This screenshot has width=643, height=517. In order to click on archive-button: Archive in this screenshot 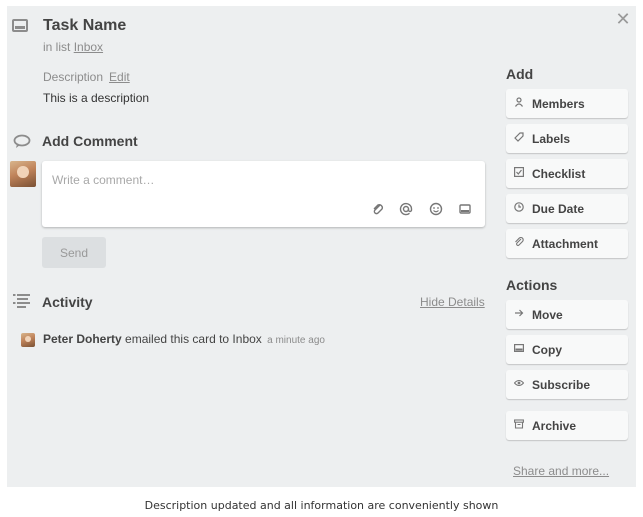, I will do `click(567, 425)`.